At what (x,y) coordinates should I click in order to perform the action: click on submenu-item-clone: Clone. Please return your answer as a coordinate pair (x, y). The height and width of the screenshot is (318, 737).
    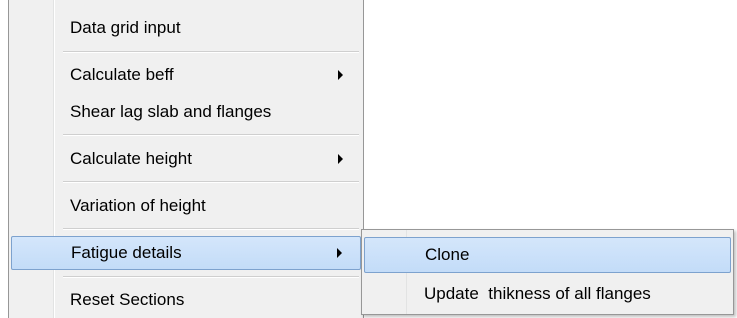
    Looking at the image, I should click on (547, 255).